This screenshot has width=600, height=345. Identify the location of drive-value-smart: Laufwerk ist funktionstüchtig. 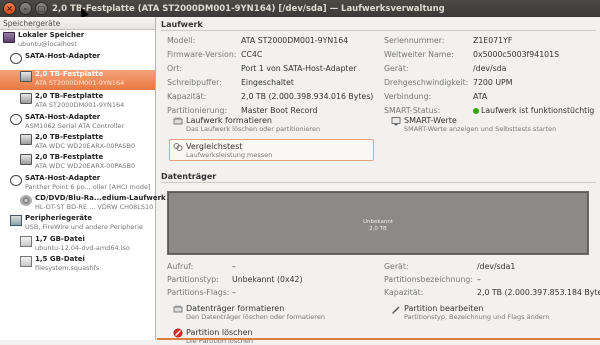
(533, 110).